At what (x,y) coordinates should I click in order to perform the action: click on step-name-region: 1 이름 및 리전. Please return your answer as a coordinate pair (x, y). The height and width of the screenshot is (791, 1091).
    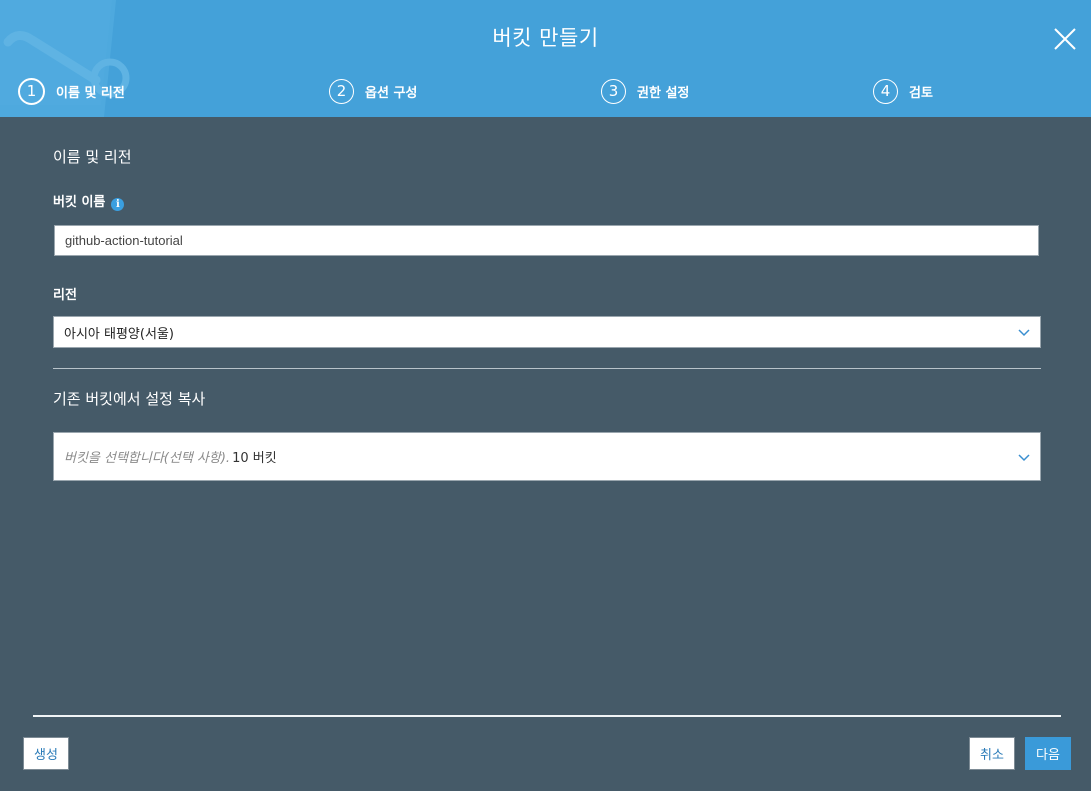
    Looking at the image, I should click on (71, 91).